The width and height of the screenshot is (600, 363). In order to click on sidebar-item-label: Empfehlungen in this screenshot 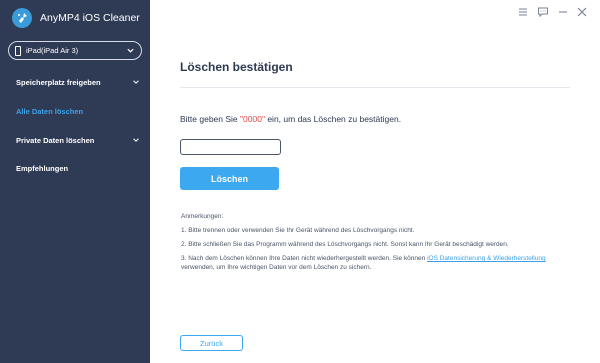, I will do `click(42, 168)`.